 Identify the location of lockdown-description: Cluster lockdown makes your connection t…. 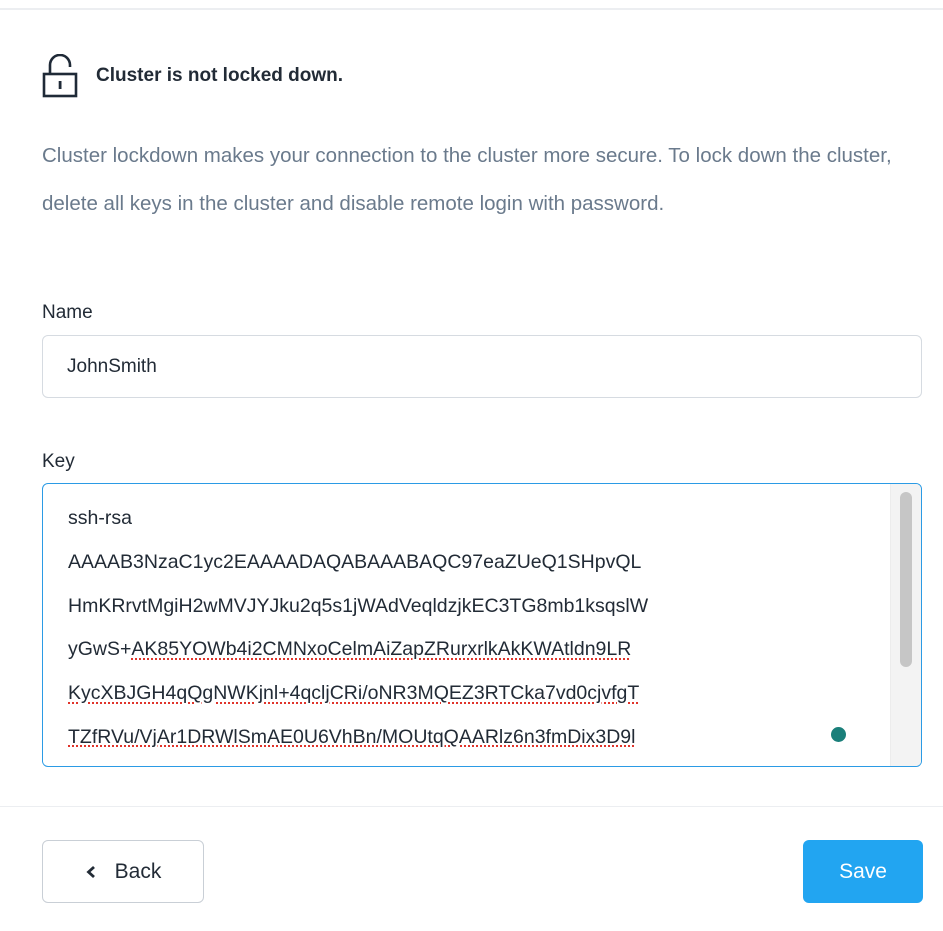
(467, 179).